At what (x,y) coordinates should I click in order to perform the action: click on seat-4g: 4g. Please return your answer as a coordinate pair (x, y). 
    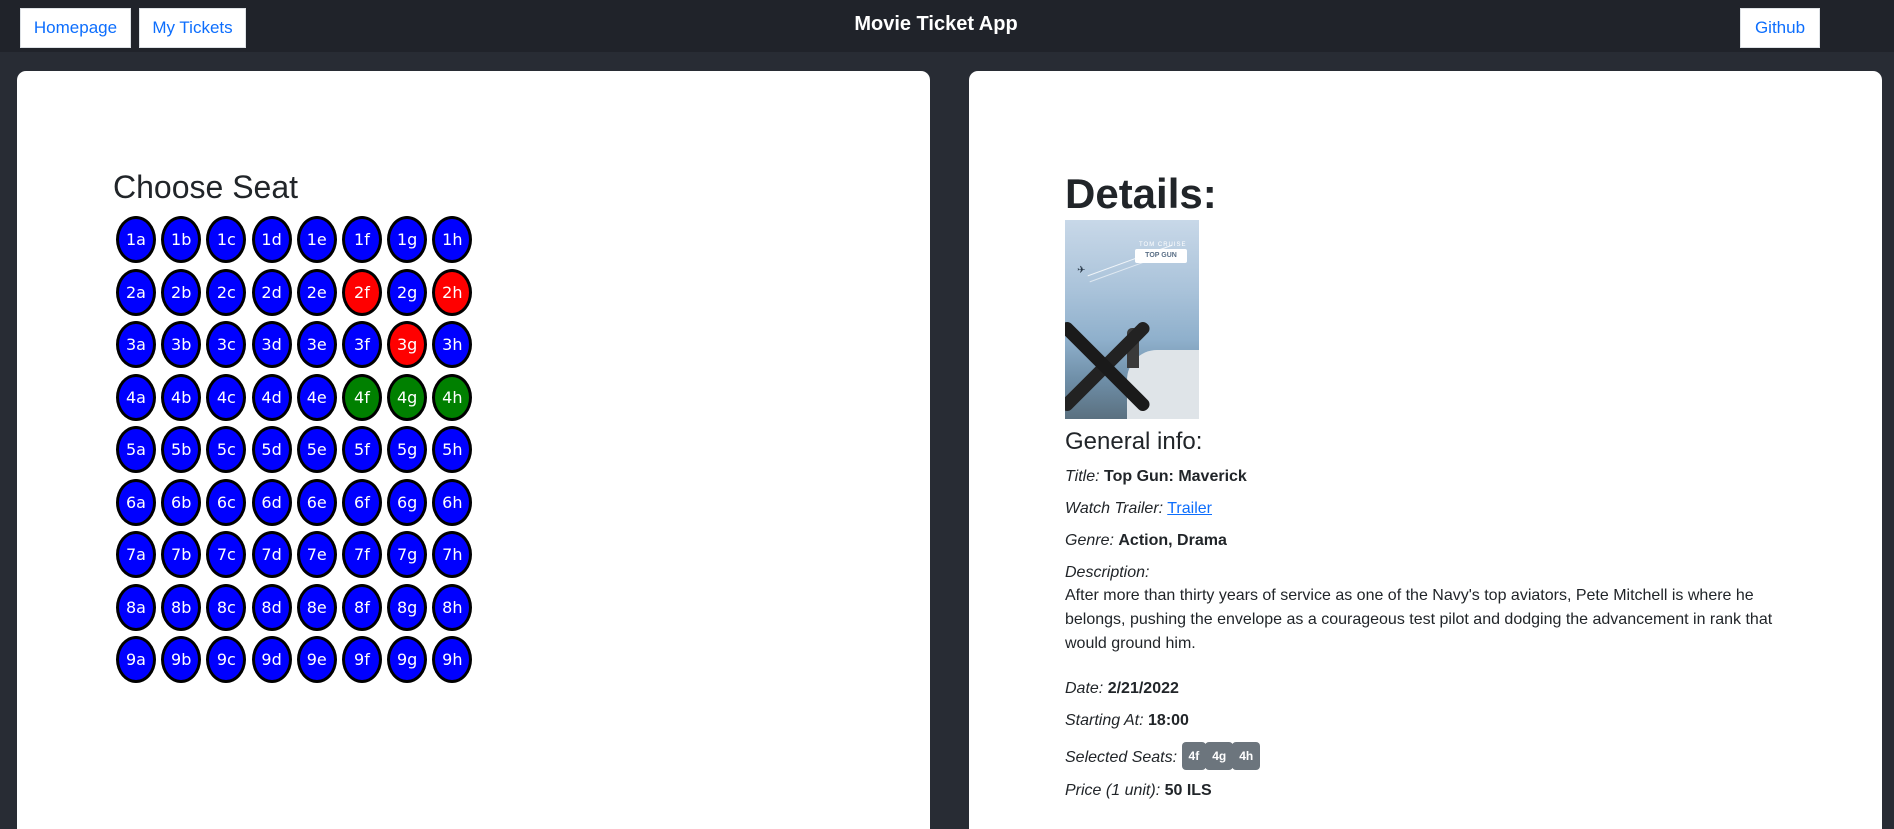
    Looking at the image, I should click on (407, 397).